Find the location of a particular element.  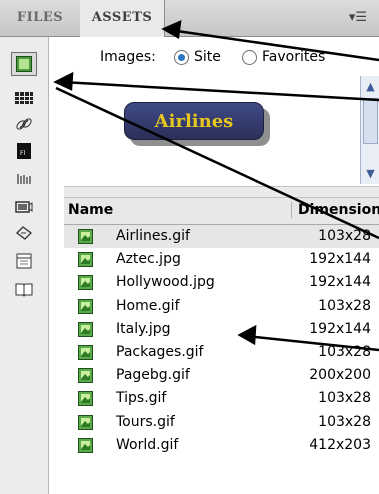

file-name: Home.gif is located at coordinates (148, 305).